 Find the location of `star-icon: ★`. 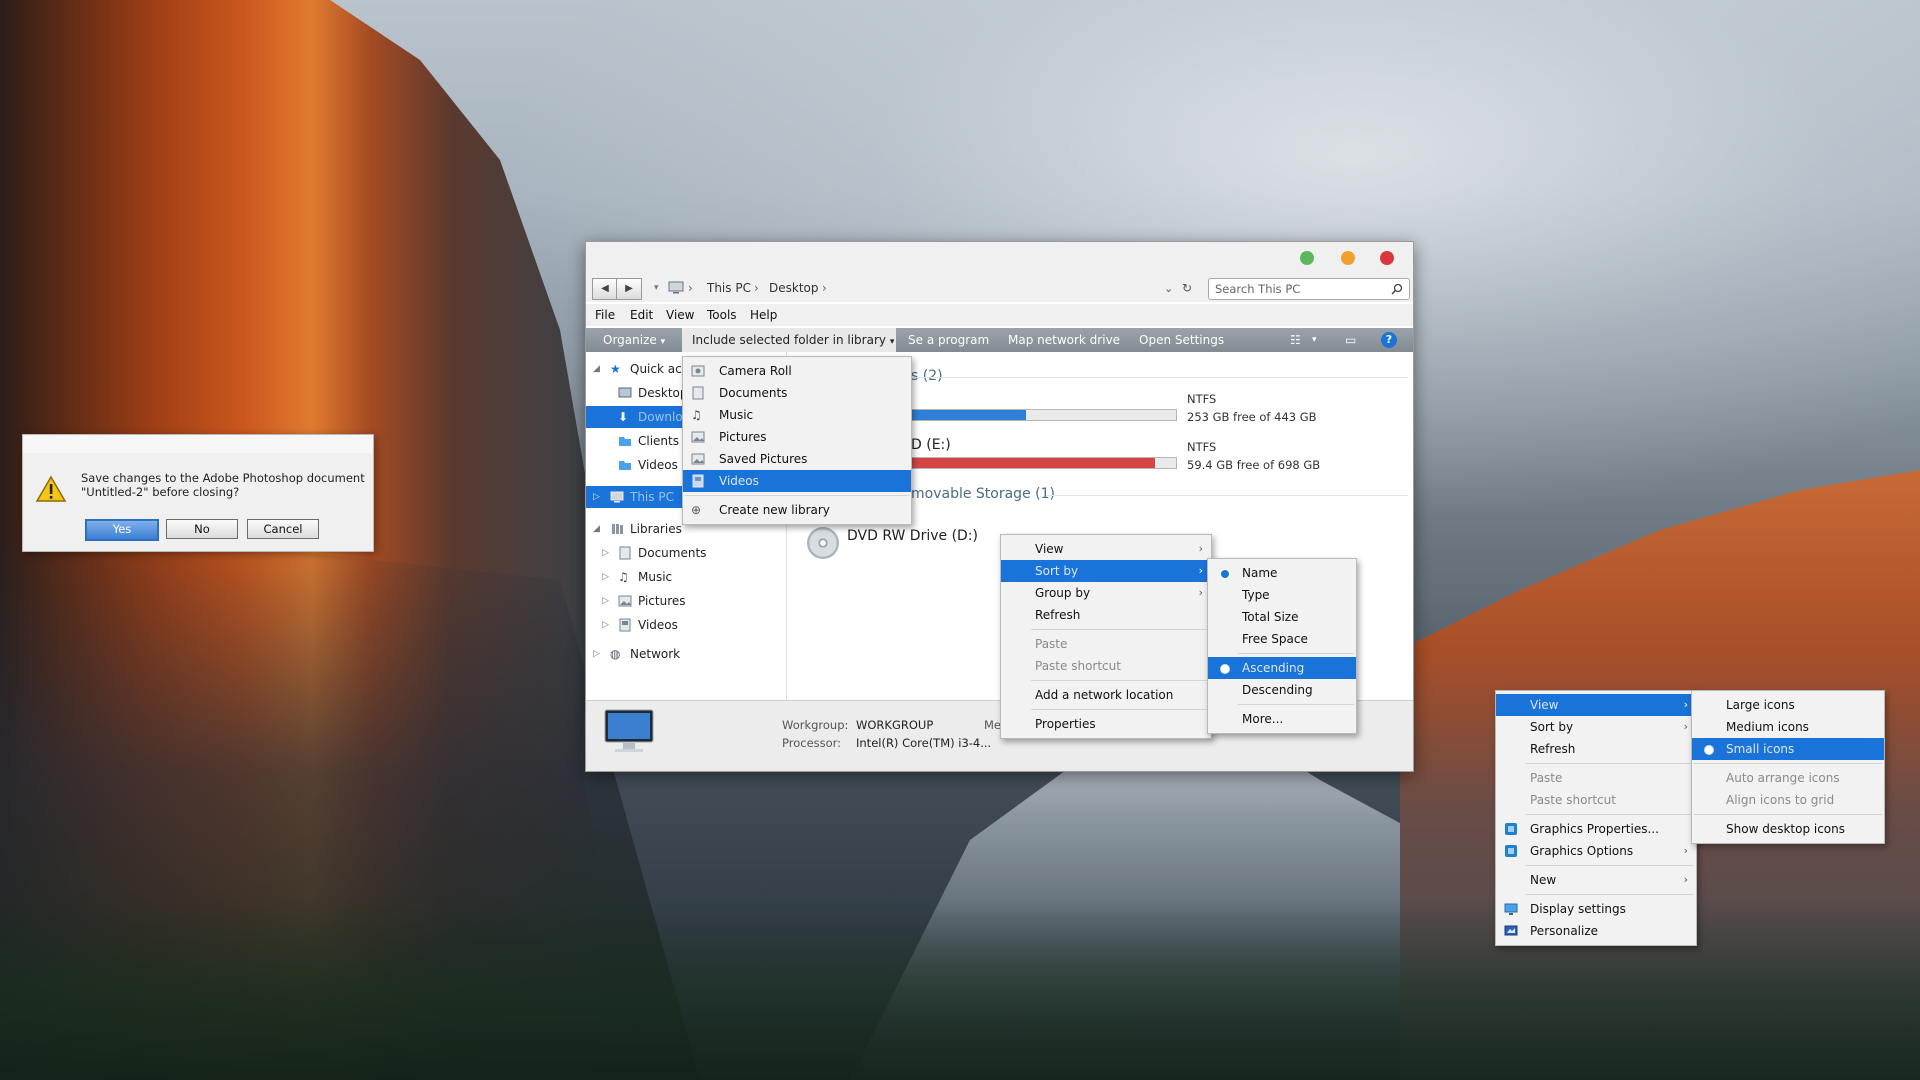

star-icon: ★ is located at coordinates (615, 369).